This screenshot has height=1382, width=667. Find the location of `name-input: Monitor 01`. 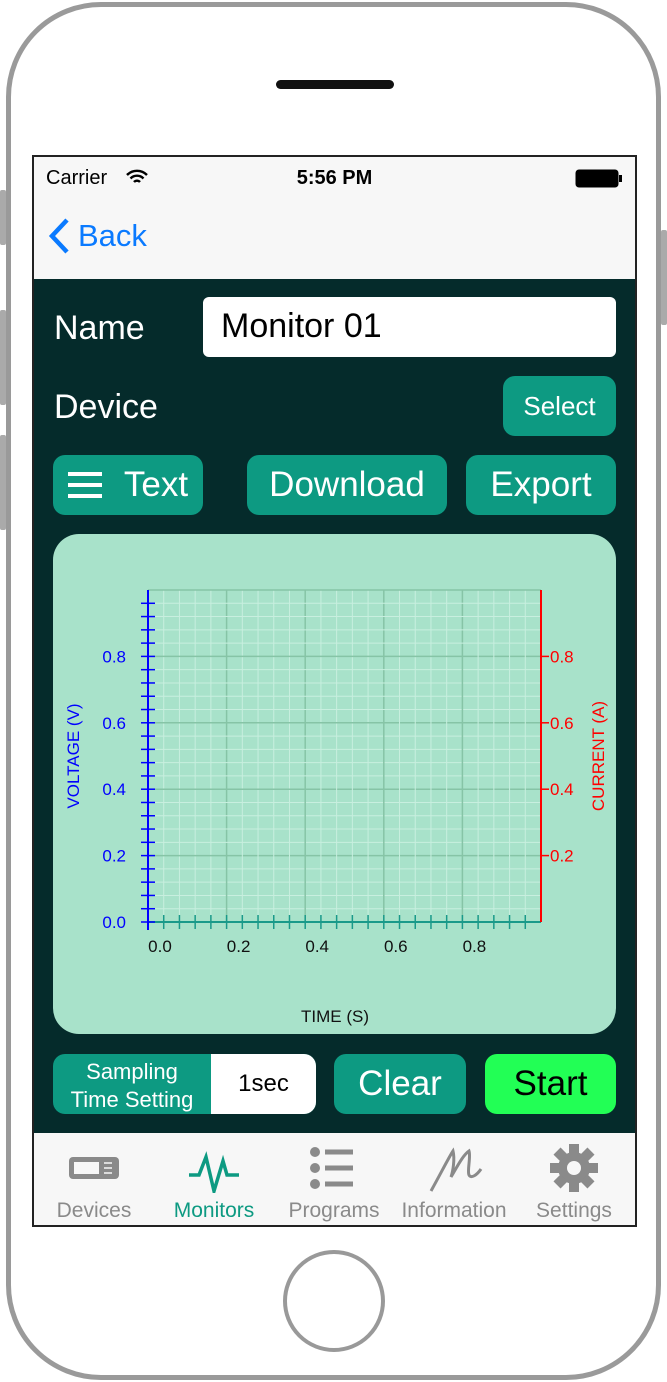

name-input: Monitor 01 is located at coordinates (409, 327).